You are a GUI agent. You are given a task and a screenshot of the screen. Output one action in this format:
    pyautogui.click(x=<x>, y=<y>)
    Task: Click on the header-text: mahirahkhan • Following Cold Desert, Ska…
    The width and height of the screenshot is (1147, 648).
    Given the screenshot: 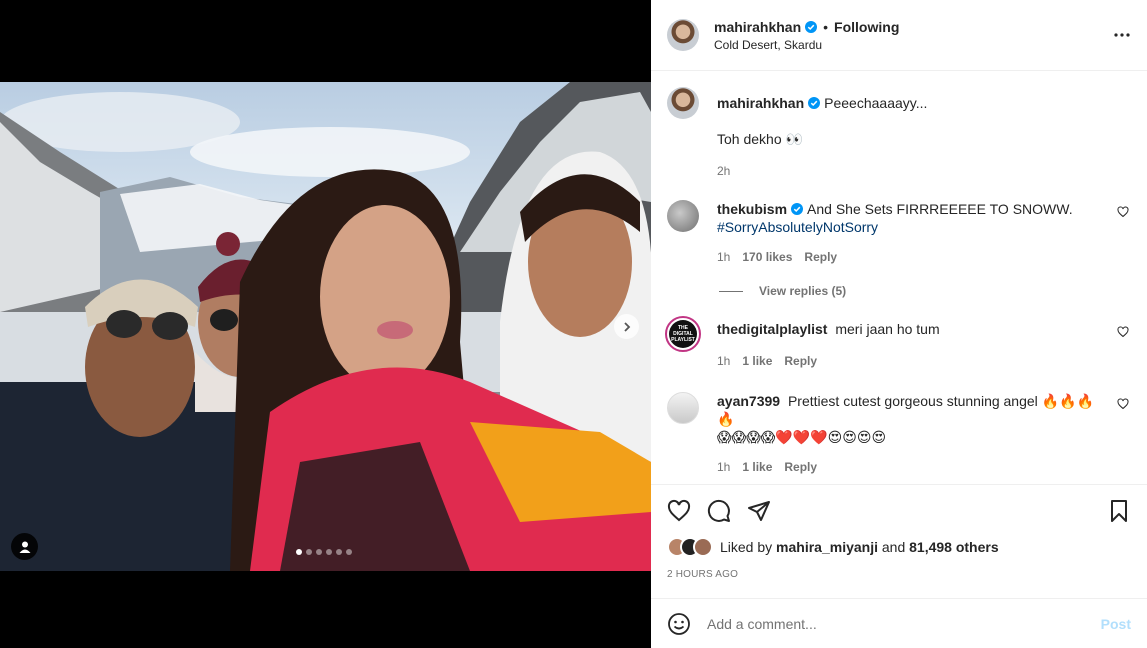 What is the action you would take?
    pyautogui.click(x=806, y=35)
    